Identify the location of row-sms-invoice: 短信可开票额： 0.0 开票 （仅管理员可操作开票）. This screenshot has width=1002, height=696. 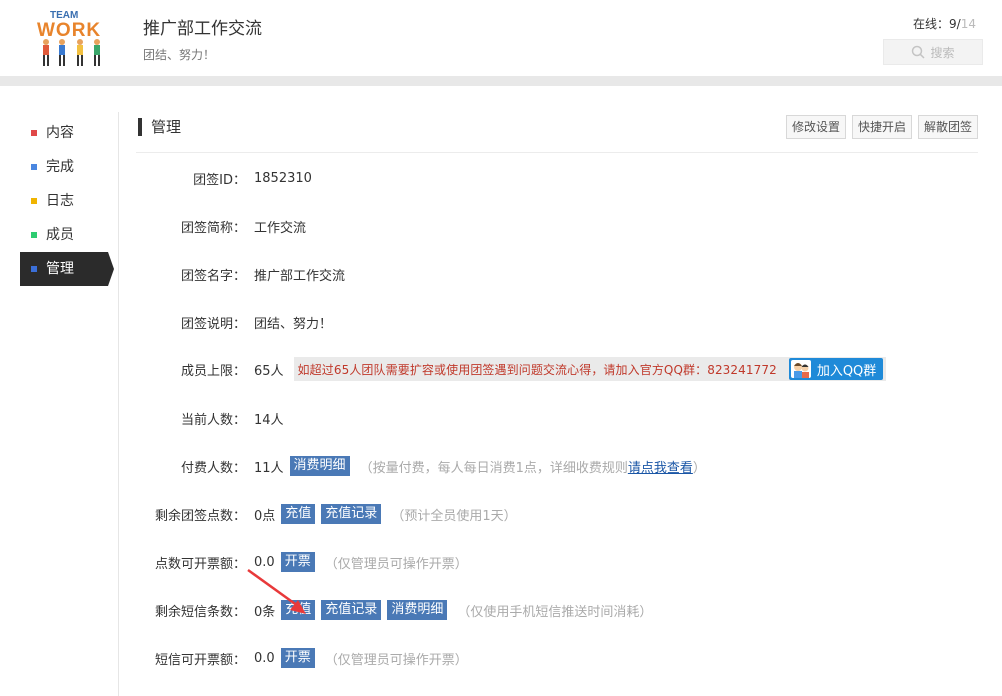
(303, 658).